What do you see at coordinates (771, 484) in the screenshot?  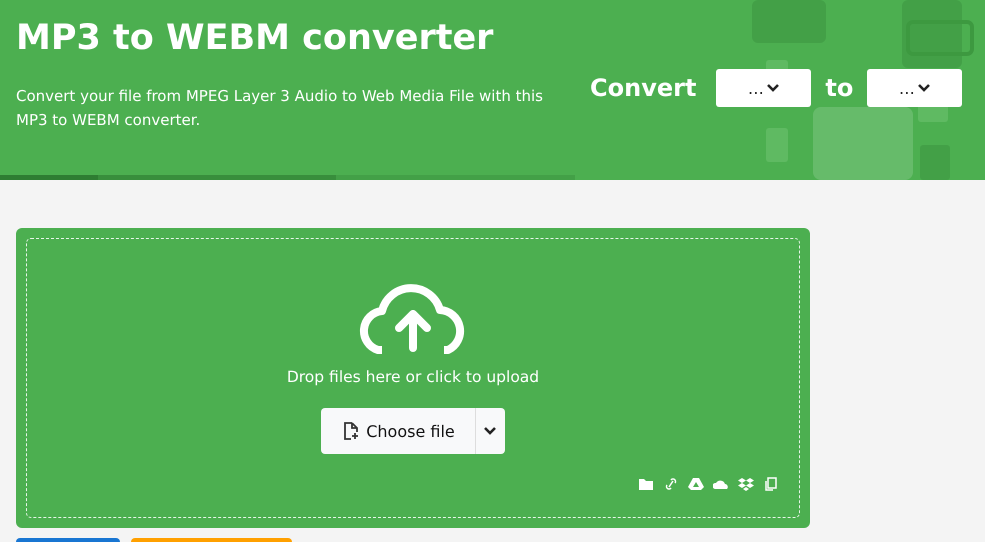 I see `copy-icon` at bounding box center [771, 484].